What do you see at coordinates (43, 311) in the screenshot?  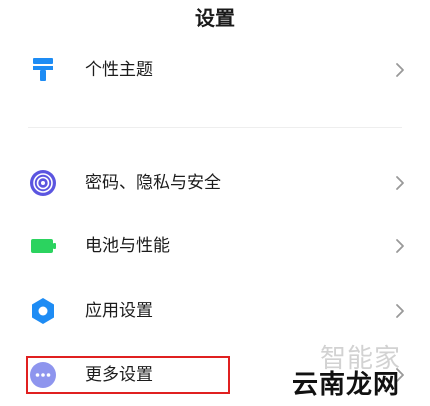 I see `gear-icon` at bounding box center [43, 311].